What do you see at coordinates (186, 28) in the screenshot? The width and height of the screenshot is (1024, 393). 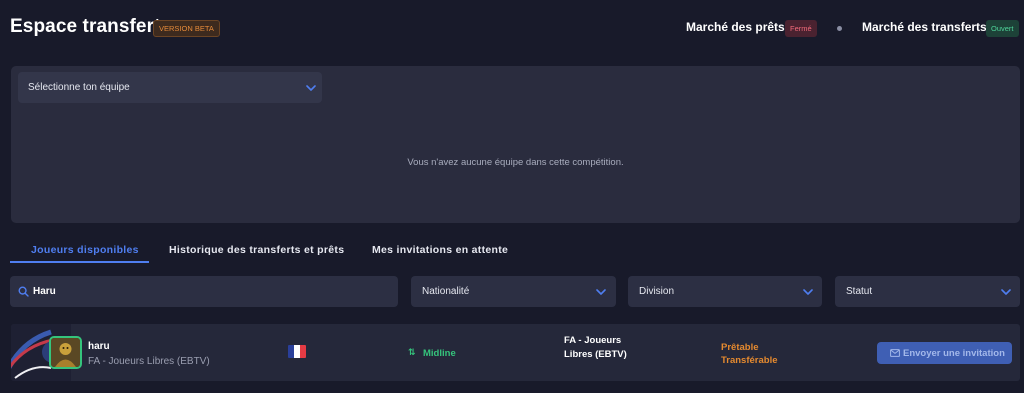 I see `beta-badge: VERSION BETA` at bounding box center [186, 28].